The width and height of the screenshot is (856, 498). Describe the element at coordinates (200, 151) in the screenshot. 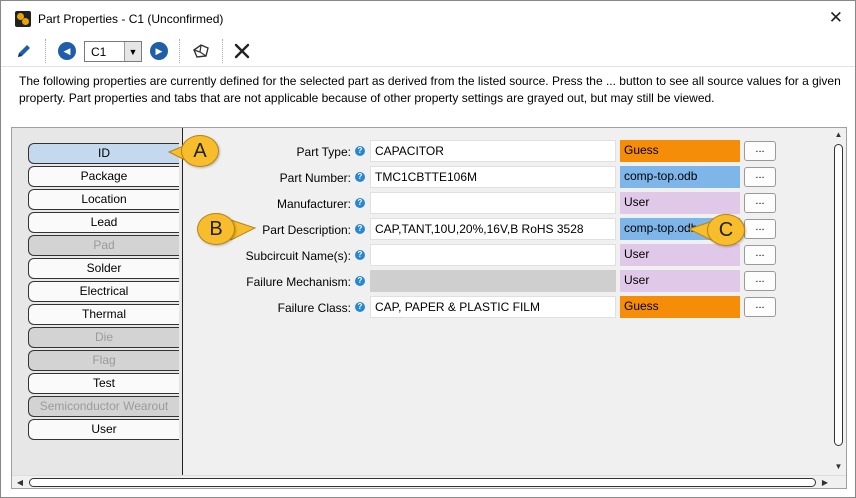

I see `callout-a: A` at that location.